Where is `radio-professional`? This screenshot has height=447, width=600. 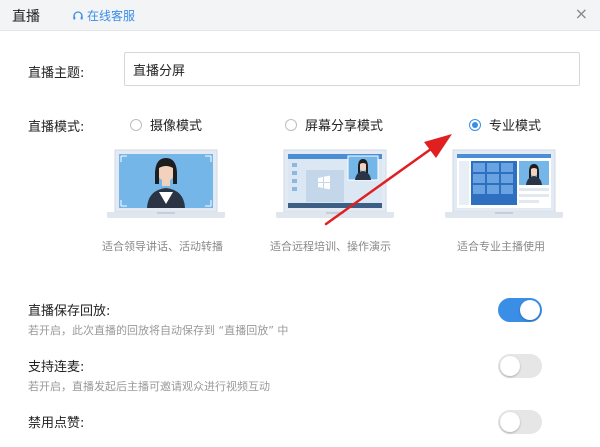 radio-professional is located at coordinates (475, 124).